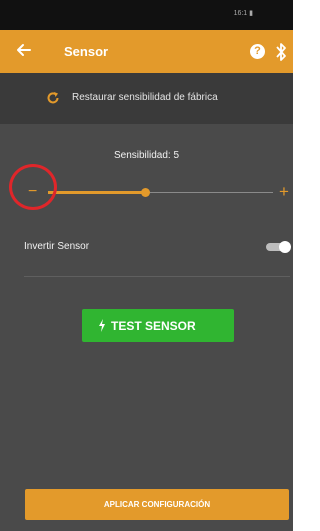 Image resolution: width=320 pixels, height=531 pixels. I want to click on arrow-left-icon, so click(24, 50).